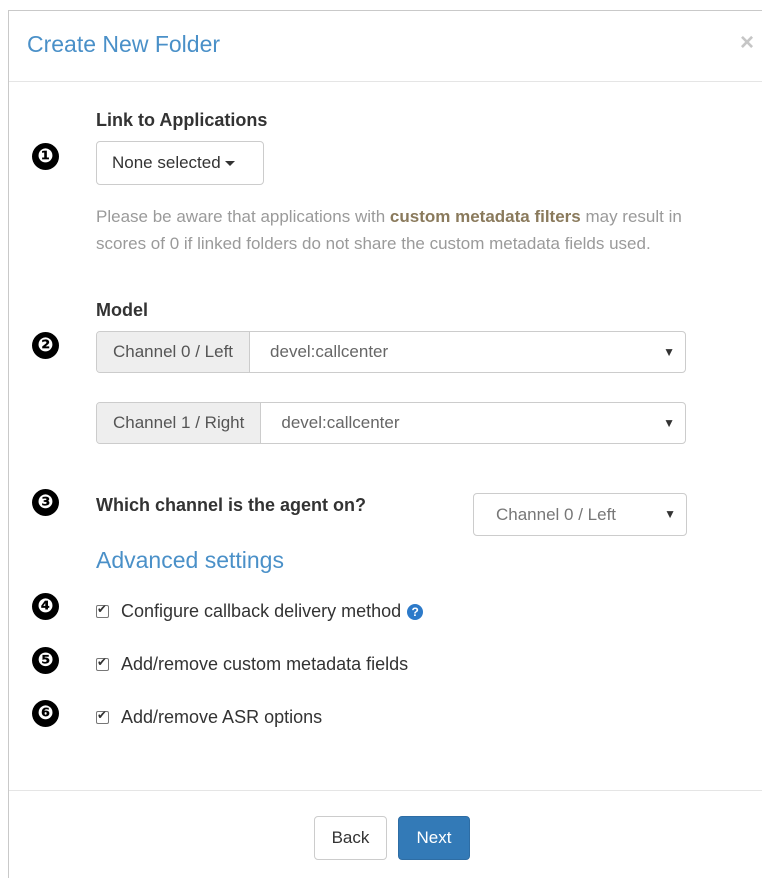  Describe the element at coordinates (467, 352) in the screenshot. I see `channel-0-model-select: devel:callcenter ▼` at that location.